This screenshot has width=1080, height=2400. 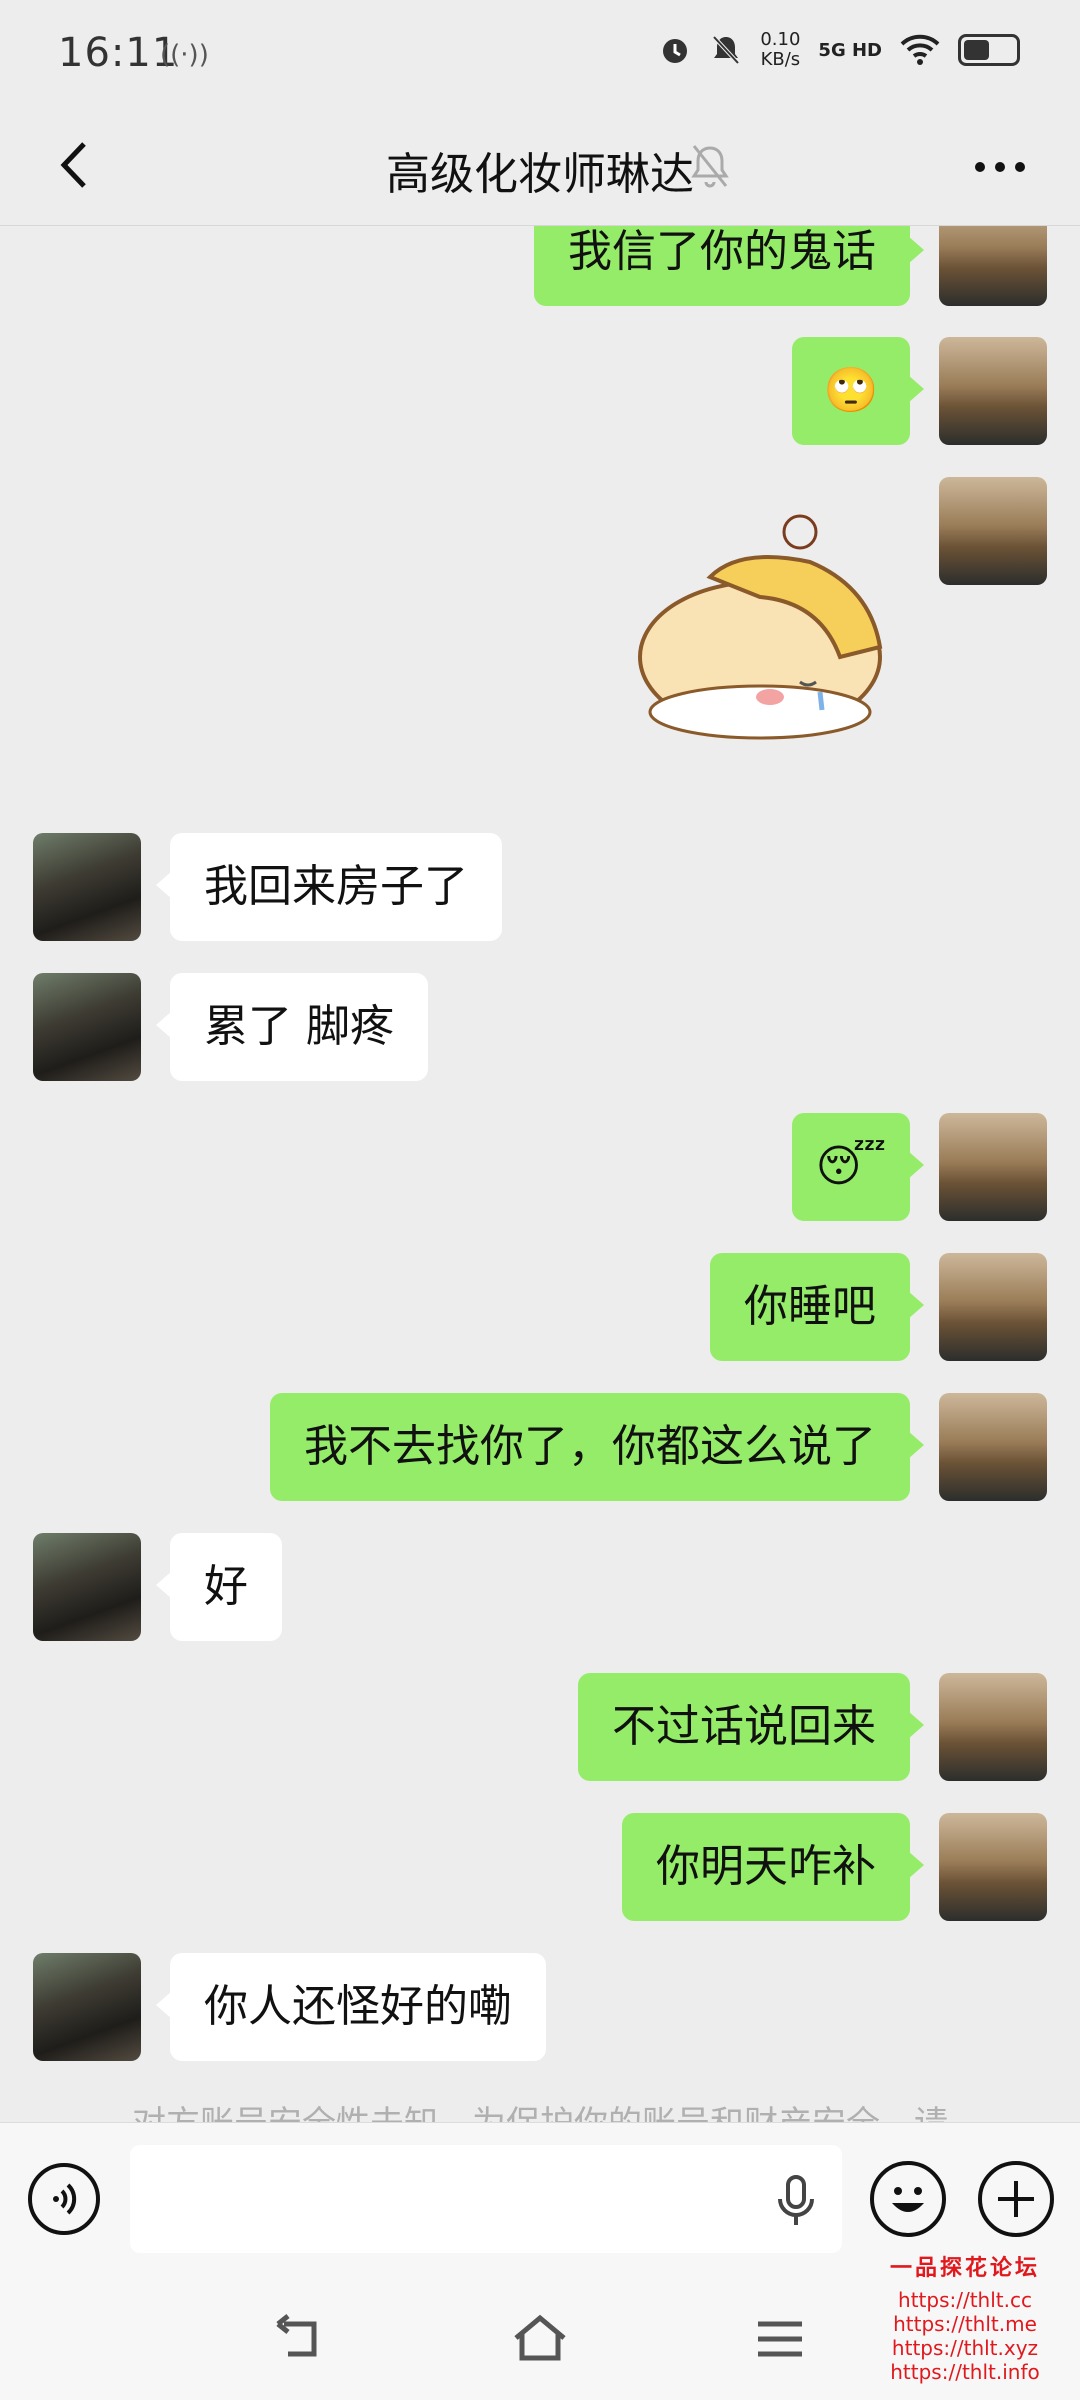 I want to click on message-bubble: 你人还怪好的嘞, so click(x=351, y=2007).